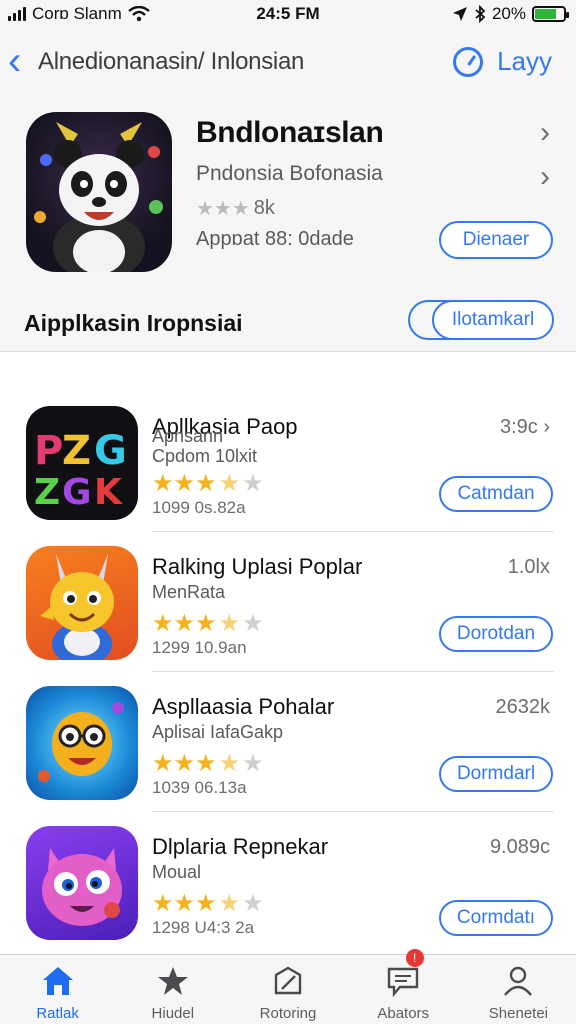  Describe the element at coordinates (289, 173) in the screenshot. I see `featured-app-subtitle: Pndonsia Bofonasia` at that location.